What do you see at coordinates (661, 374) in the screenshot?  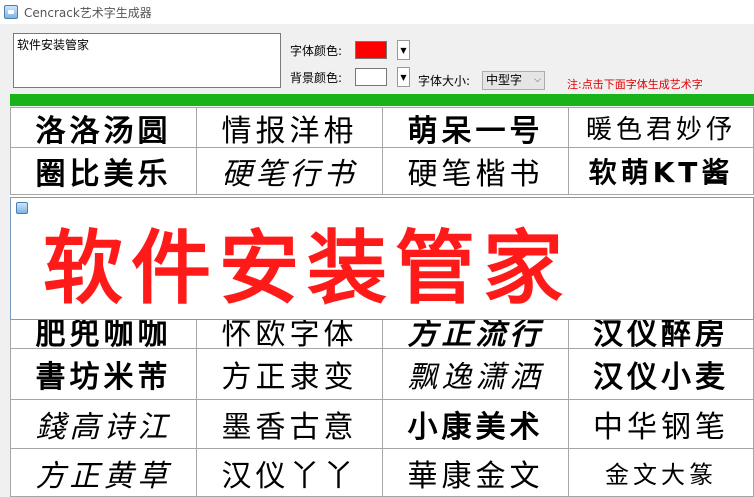 I see `font-cell: 汉仪小麦` at bounding box center [661, 374].